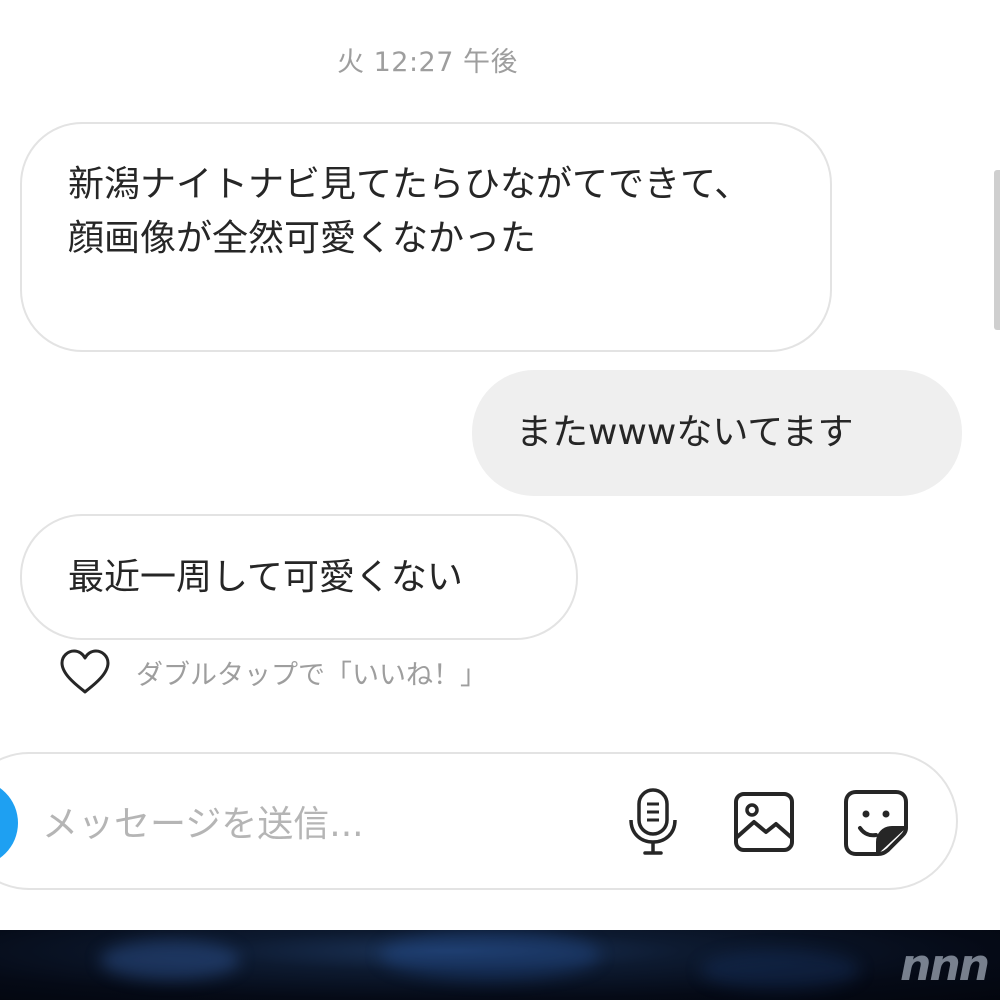 Image resolution: width=1000 pixels, height=1000 pixels. What do you see at coordinates (322, 824) in the screenshot?
I see `message-input` at bounding box center [322, 824].